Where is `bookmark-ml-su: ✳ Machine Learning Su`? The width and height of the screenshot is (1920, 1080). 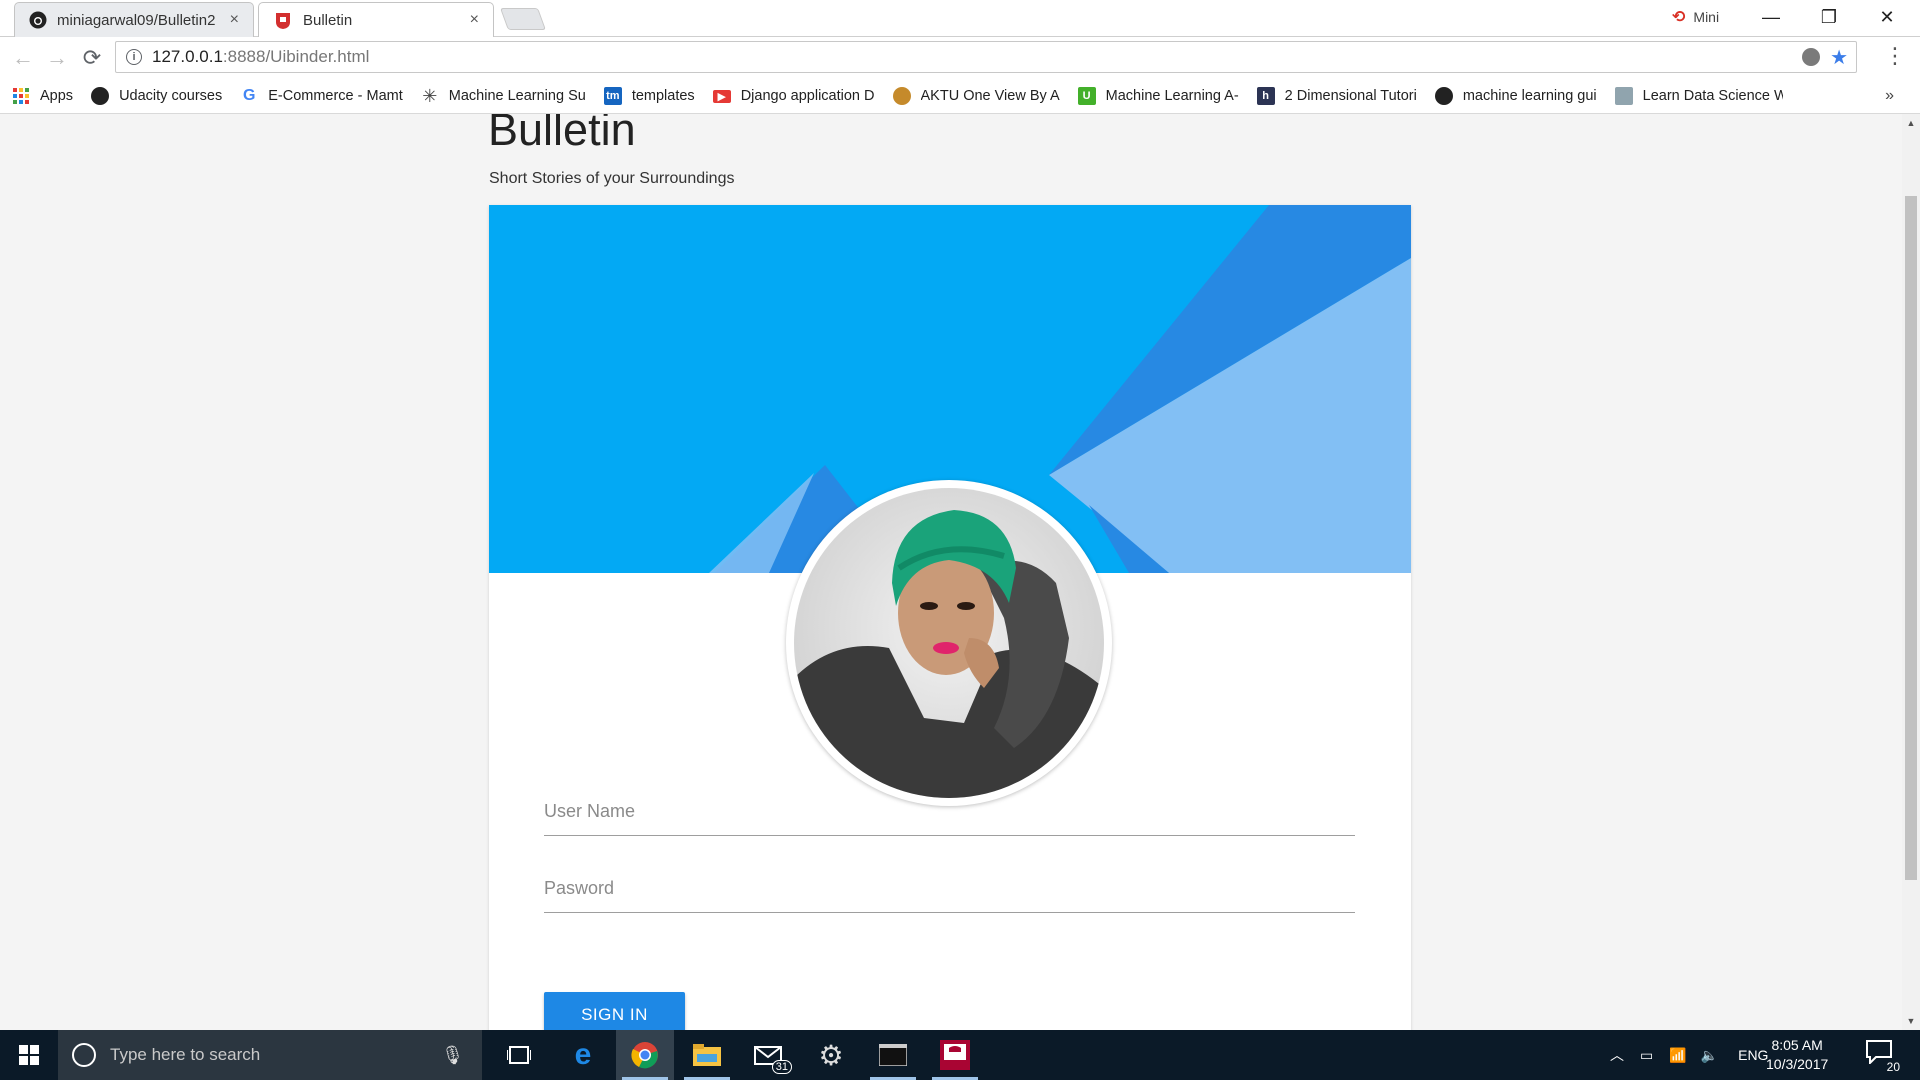
bookmark-ml-su: ✳ Machine Learning Su is located at coordinates (503, 95).